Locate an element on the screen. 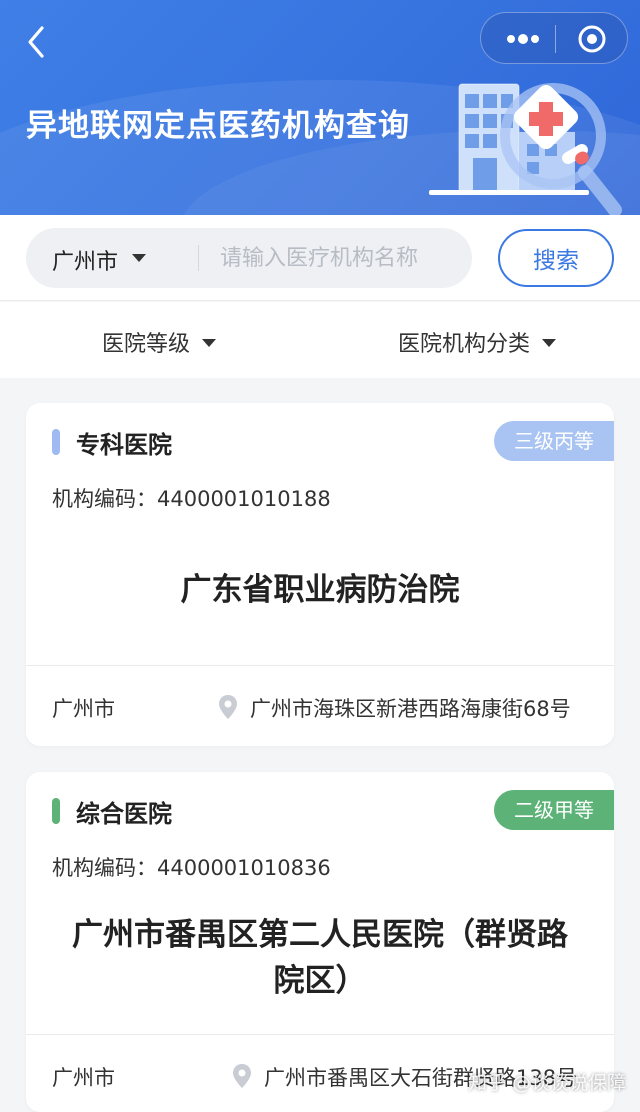 This screenshot has height=1112, width=640. capsule-divider is located at coordinates (555, 39).